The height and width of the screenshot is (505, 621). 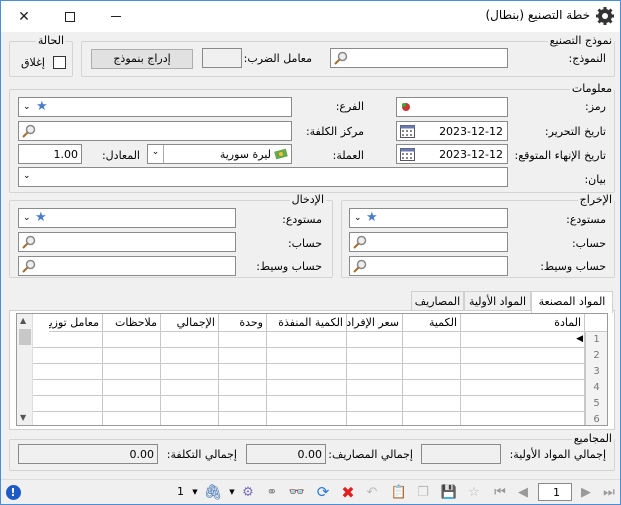 What do you see at coordinates (70, 16) in the screenshot?
I see `maximize-button` at bounding box center [70, 16].